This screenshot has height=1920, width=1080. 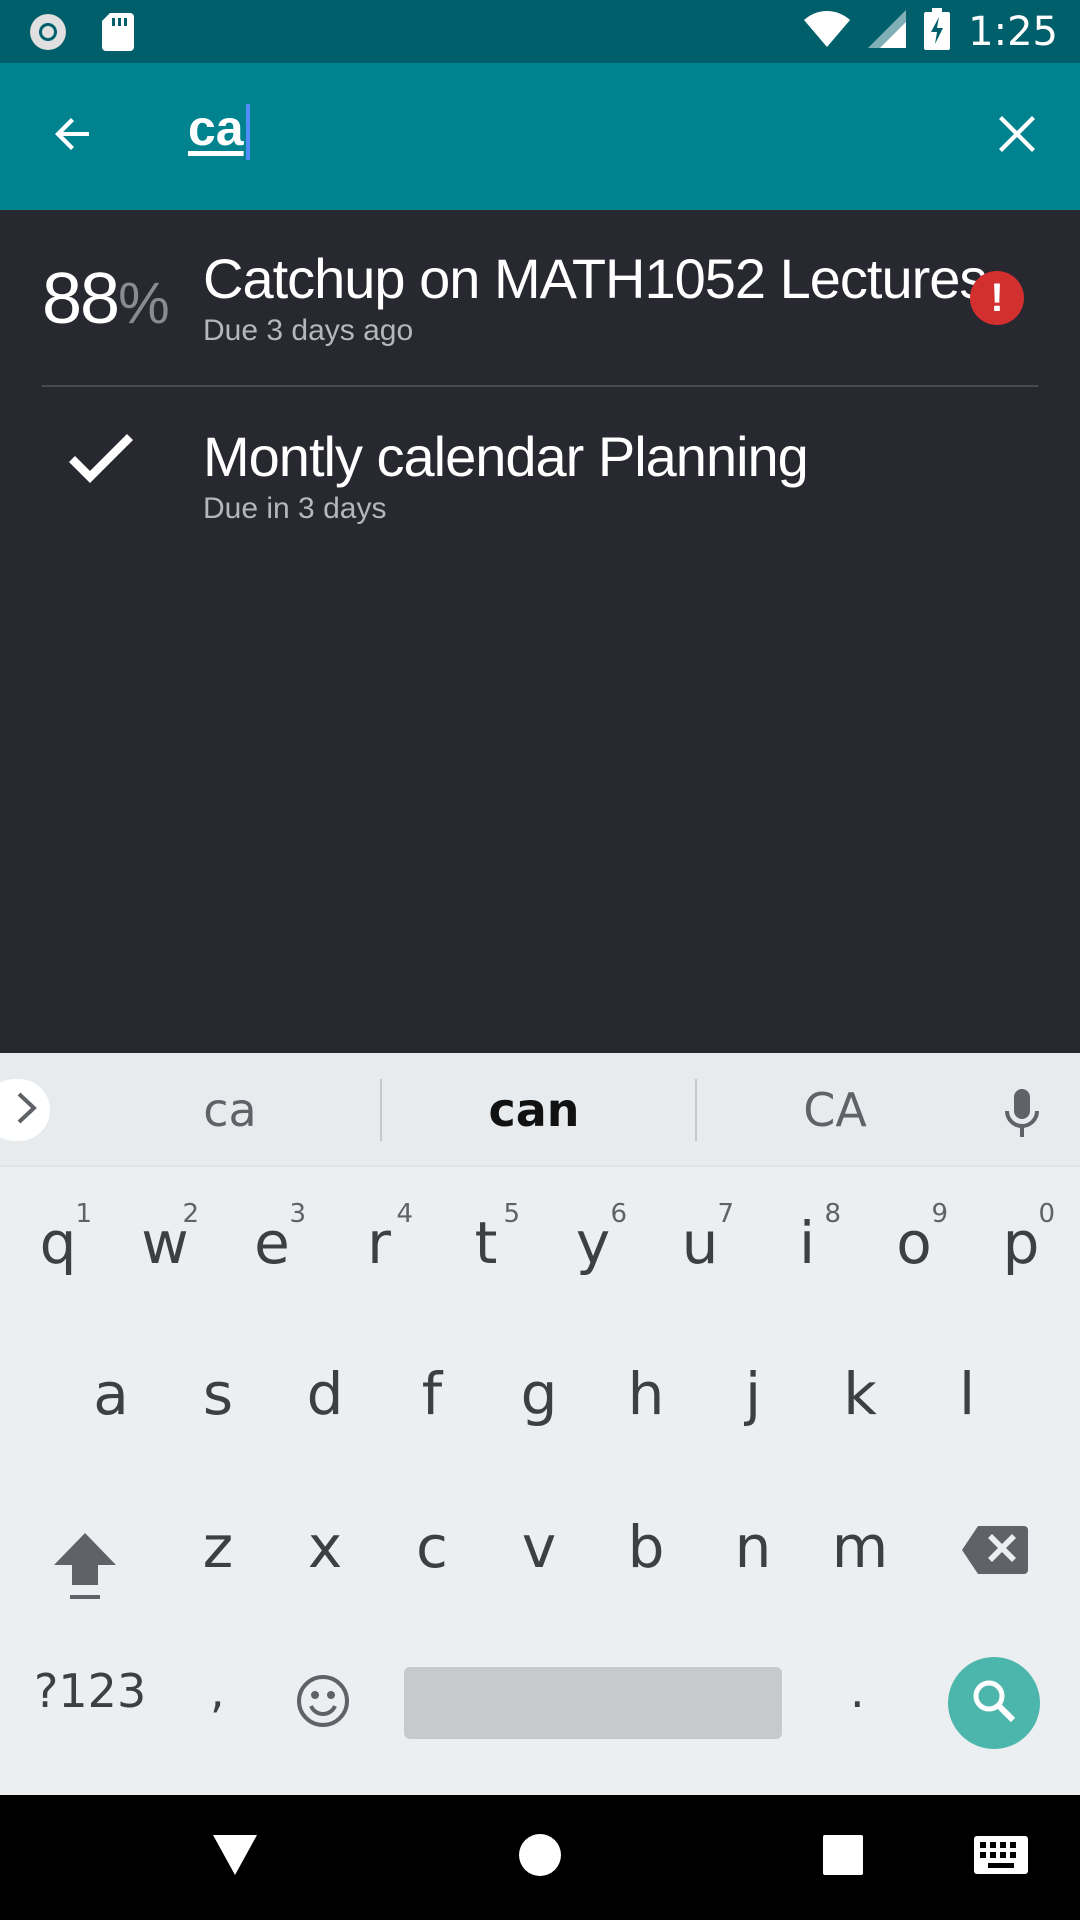 I want to click on key-k: k, so click(x=860, y=1400).